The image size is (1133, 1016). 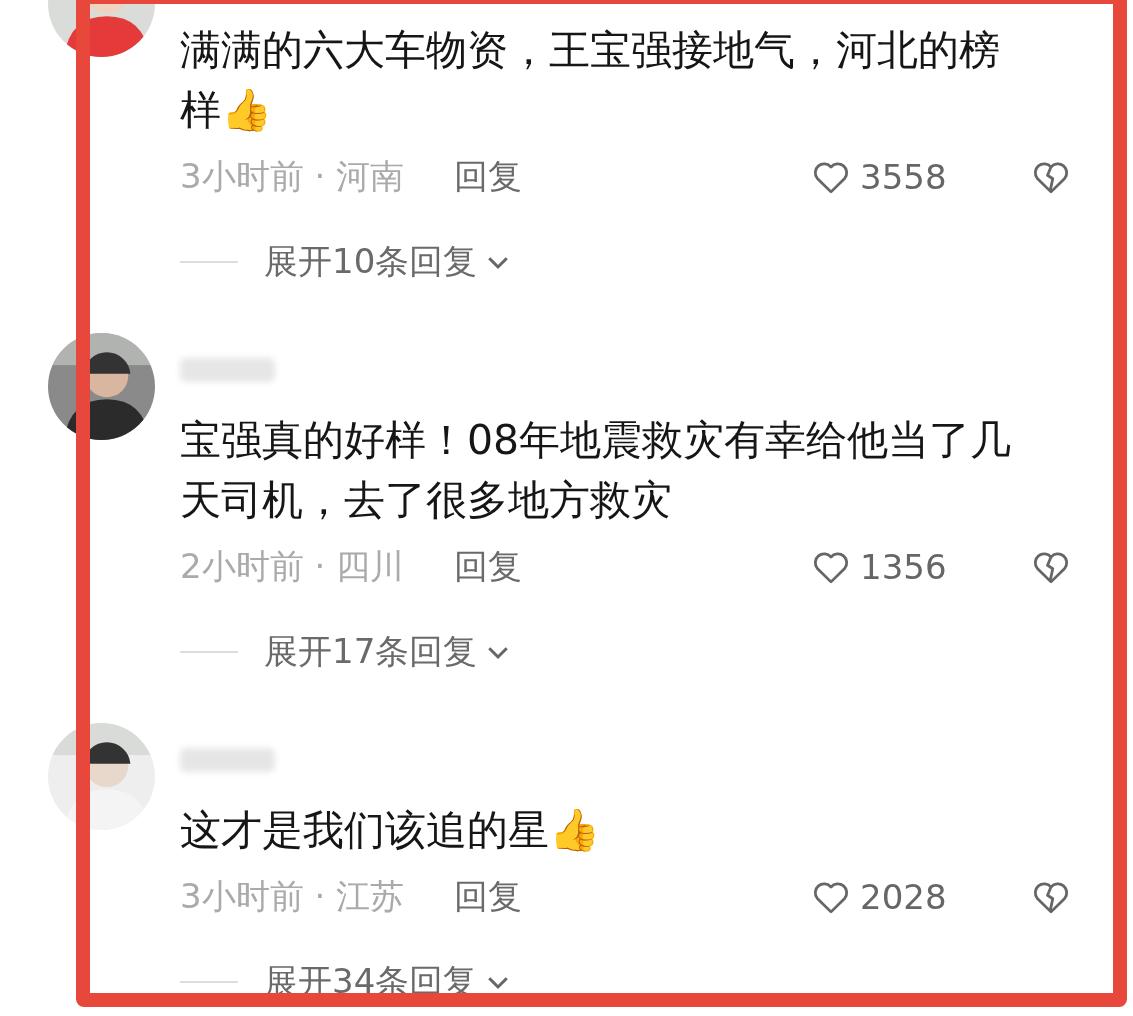 What do you see at coordinates (390, 830) in the screenshot?
I see `comment-text: 这才是我们该追的星👍` at bounding box center [390, 830].